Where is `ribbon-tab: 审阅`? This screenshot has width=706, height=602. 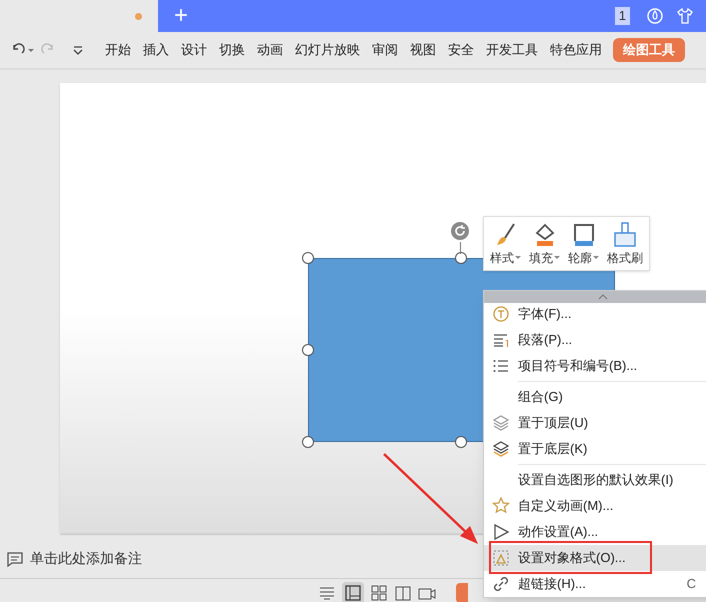
ribbon-tab: 审阅 is located at coordinates (385, 50).